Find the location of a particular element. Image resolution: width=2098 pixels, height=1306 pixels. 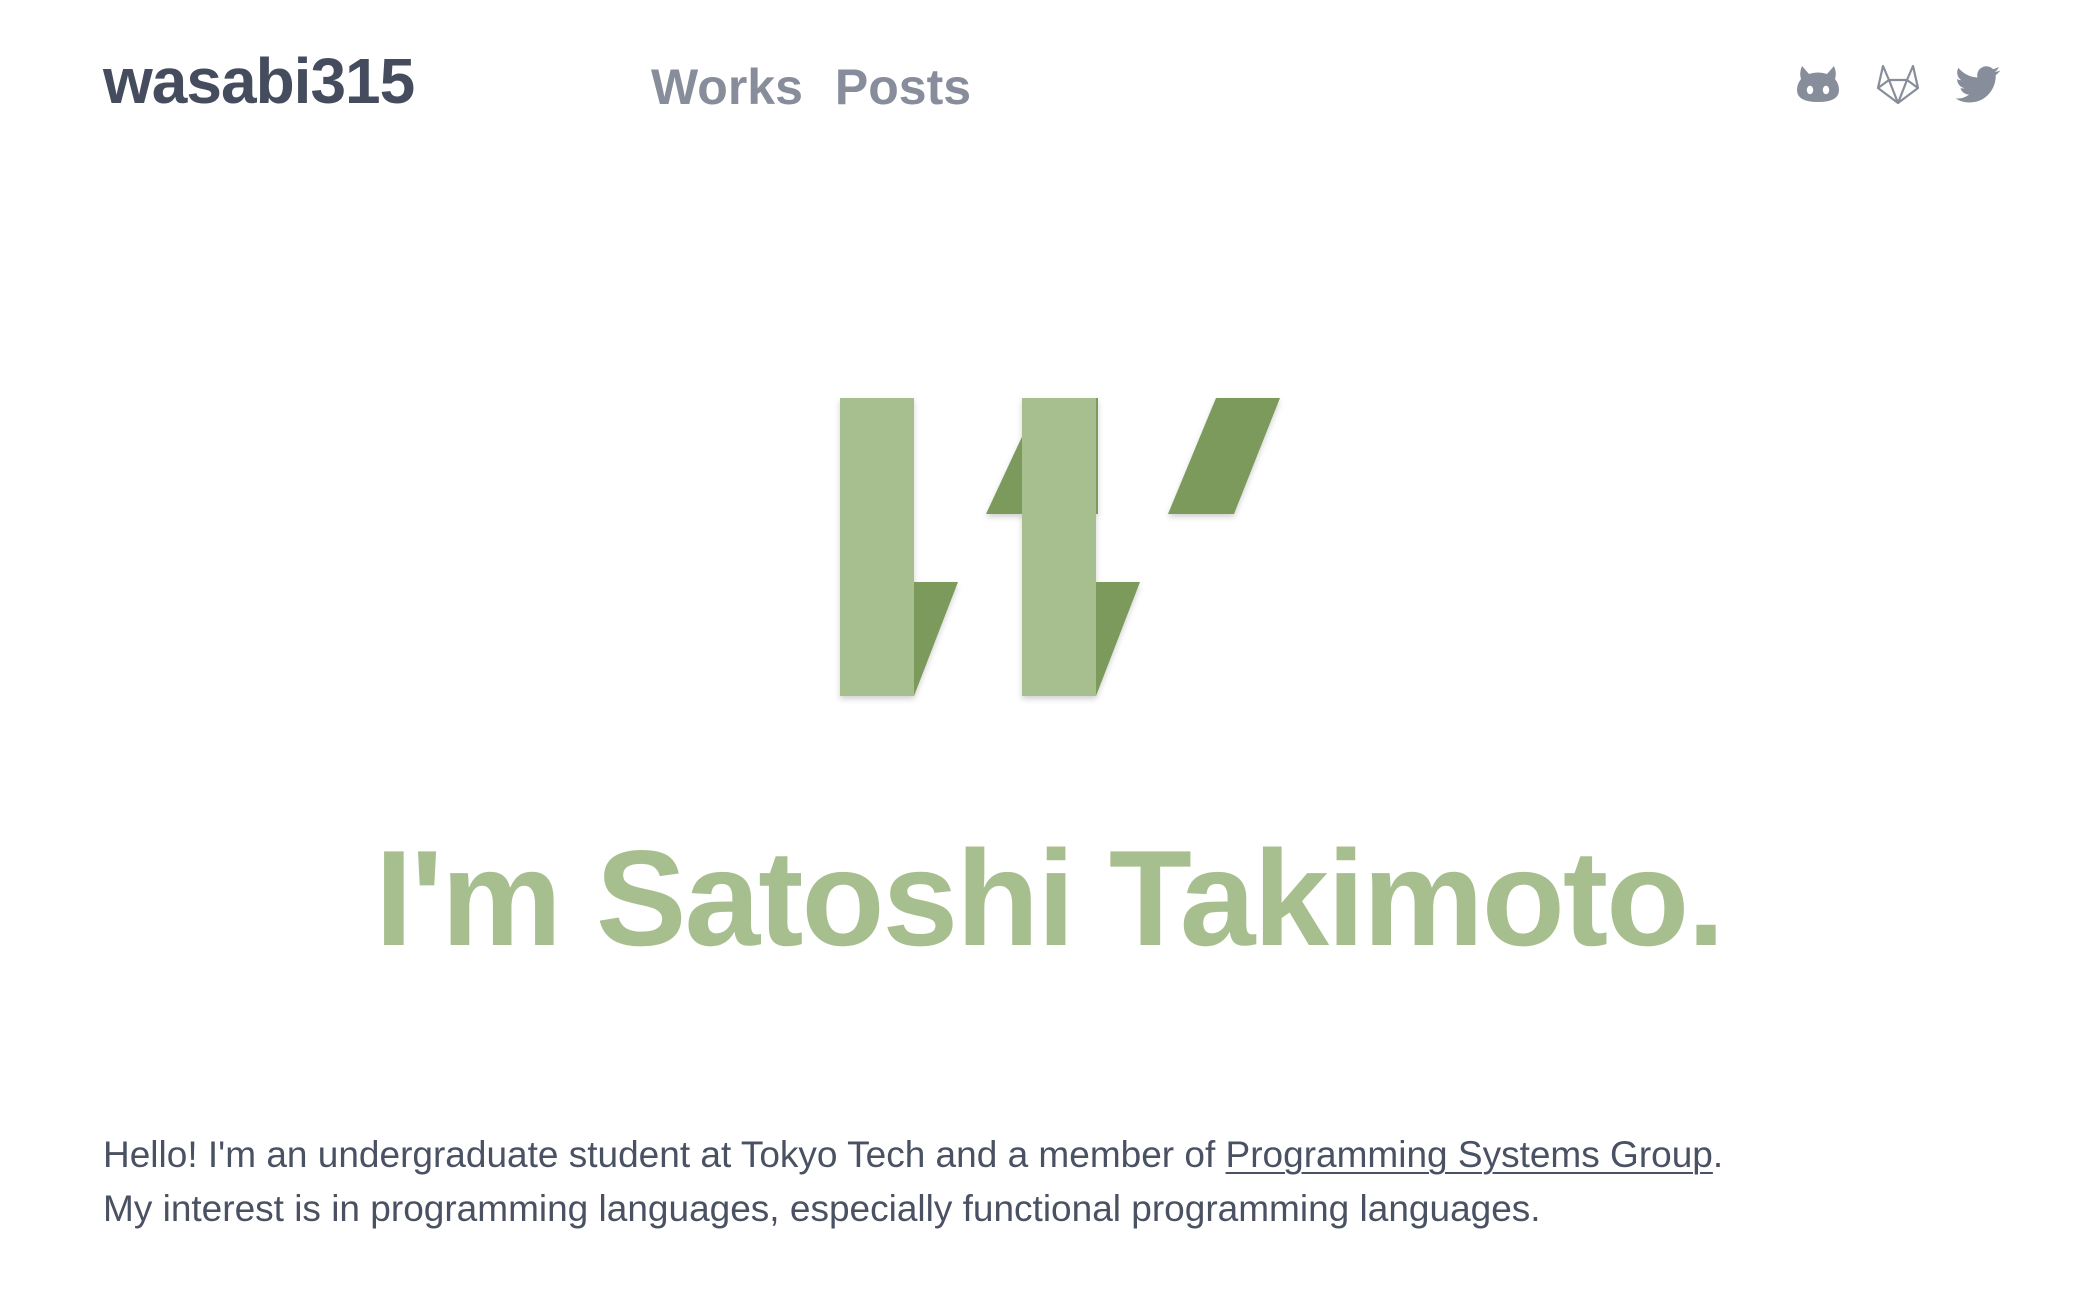

site-logo is located at coordinates (1070, 553).